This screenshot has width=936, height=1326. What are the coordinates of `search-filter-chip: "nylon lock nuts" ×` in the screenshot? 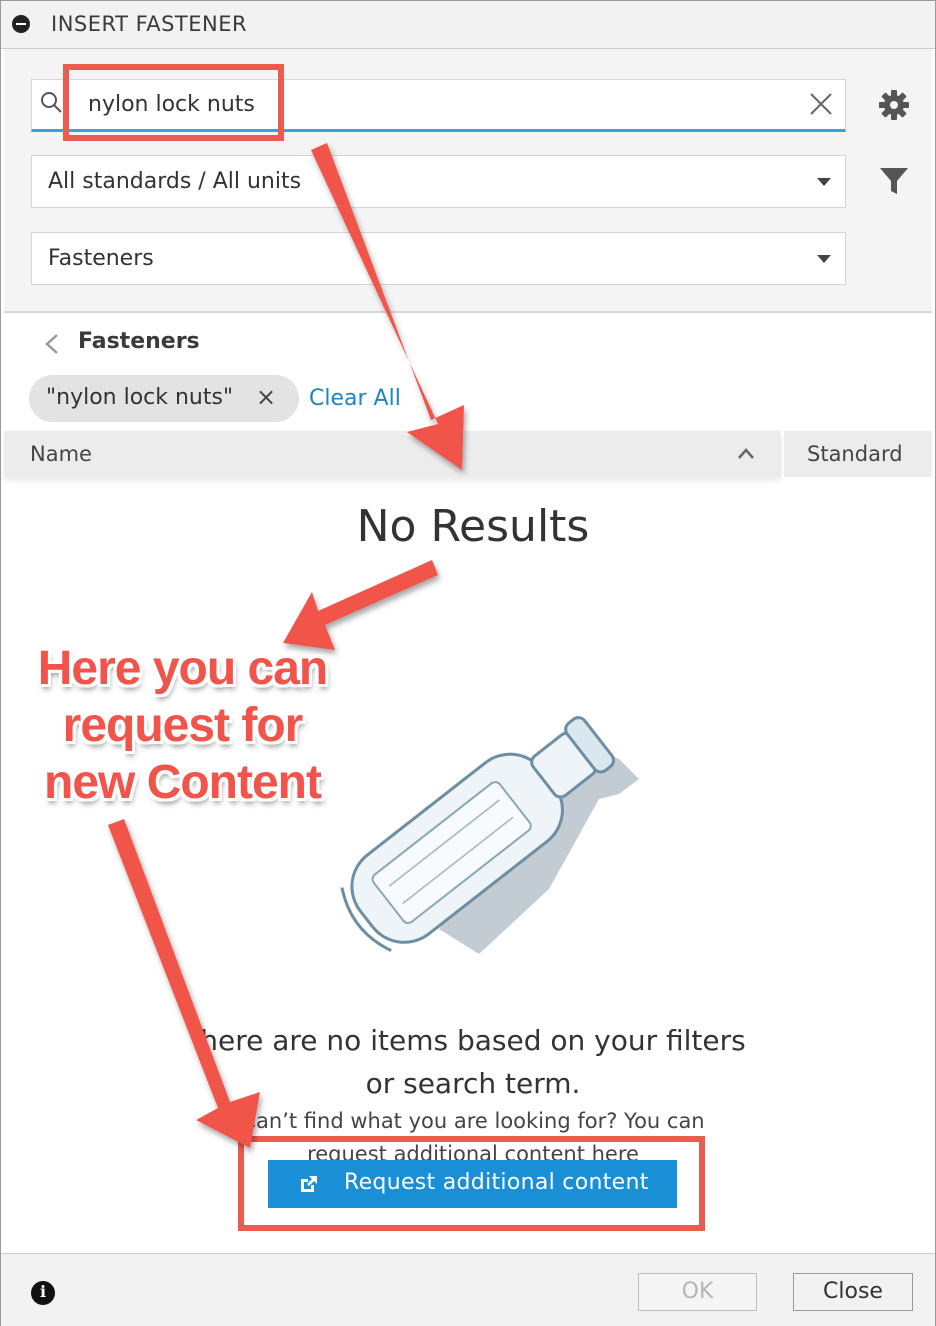 It's located at (164, 398).